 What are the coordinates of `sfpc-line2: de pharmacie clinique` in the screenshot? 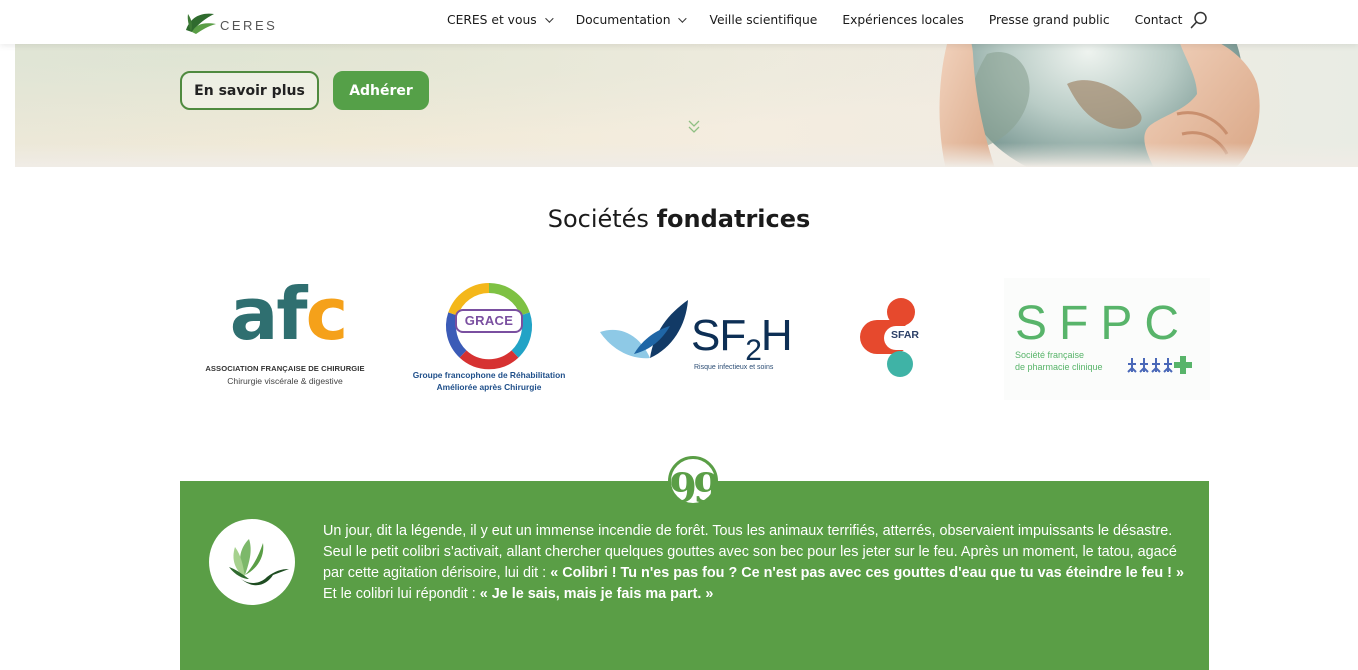 It's located at (1059, 367).